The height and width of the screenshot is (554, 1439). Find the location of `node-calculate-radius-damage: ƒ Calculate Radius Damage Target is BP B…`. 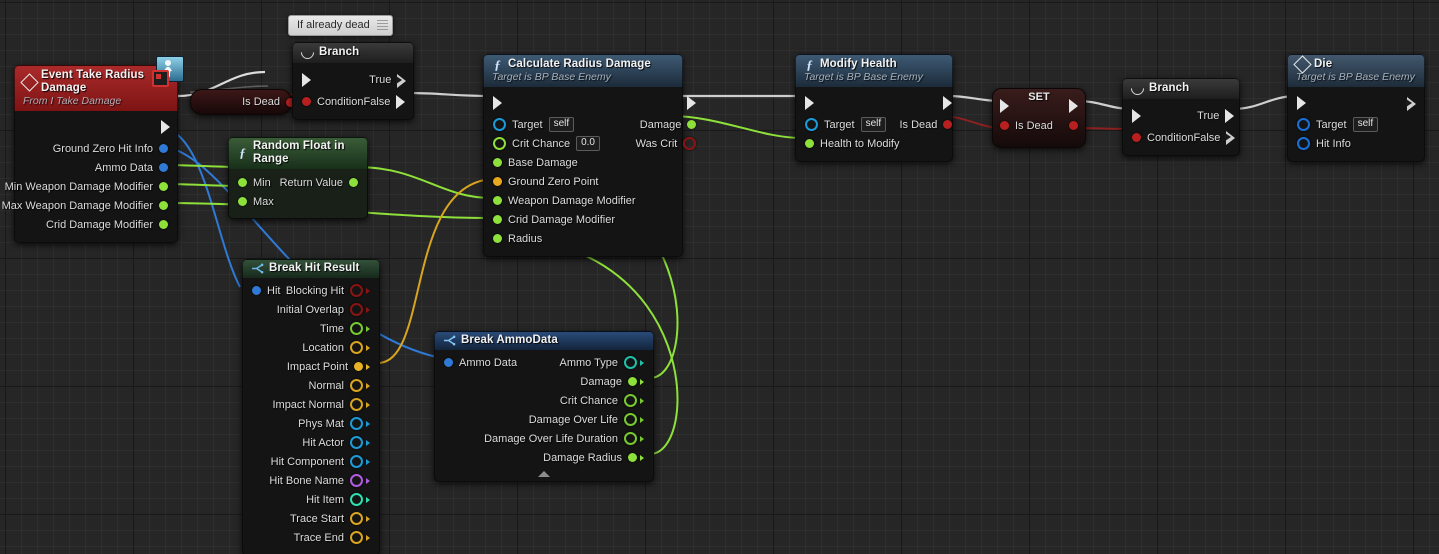

node-calculate-radius-damage: ƒ Calculate Radius Damage Target is BP B… is located at coordinates (590, 155).